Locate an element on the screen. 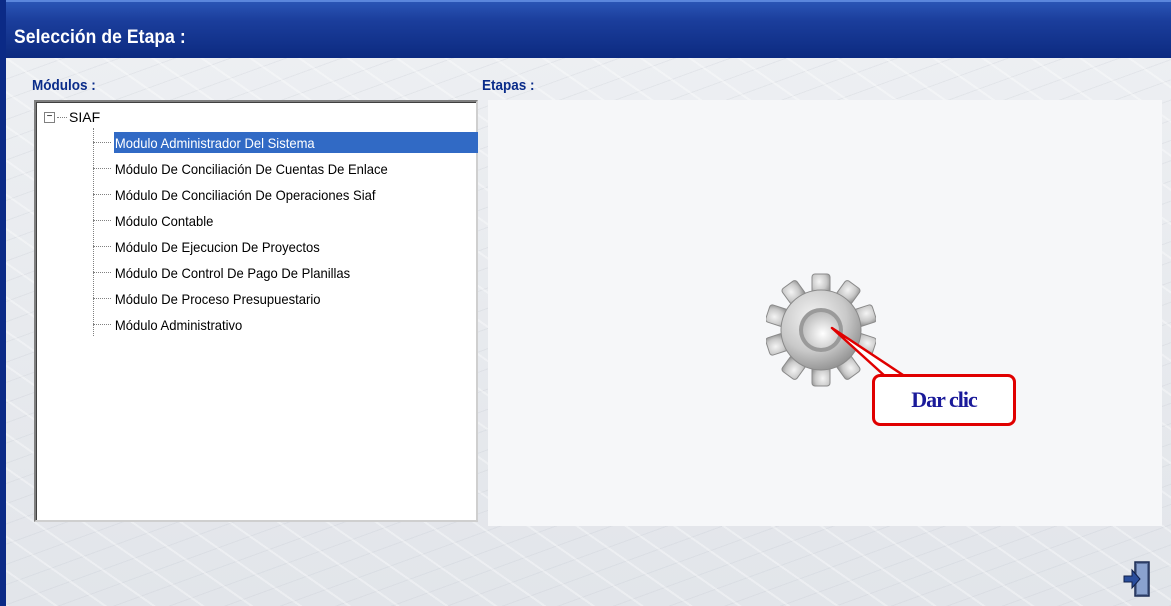 The height and width of the screenshot is (606, 1171). tree-item-label: Módulo Contable is located at coordinates (164, 220).